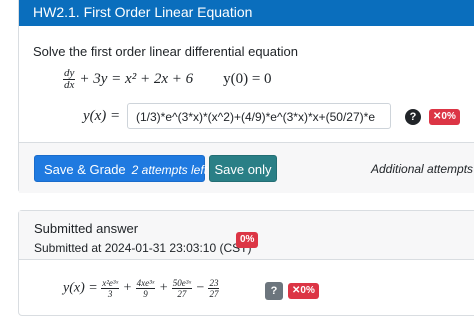 The width and height of the screenshot is (474, 319). Describe the element at coordinates (85, 169) in the screenshot. I see `save-grade-label: Save & Grade` at that location.